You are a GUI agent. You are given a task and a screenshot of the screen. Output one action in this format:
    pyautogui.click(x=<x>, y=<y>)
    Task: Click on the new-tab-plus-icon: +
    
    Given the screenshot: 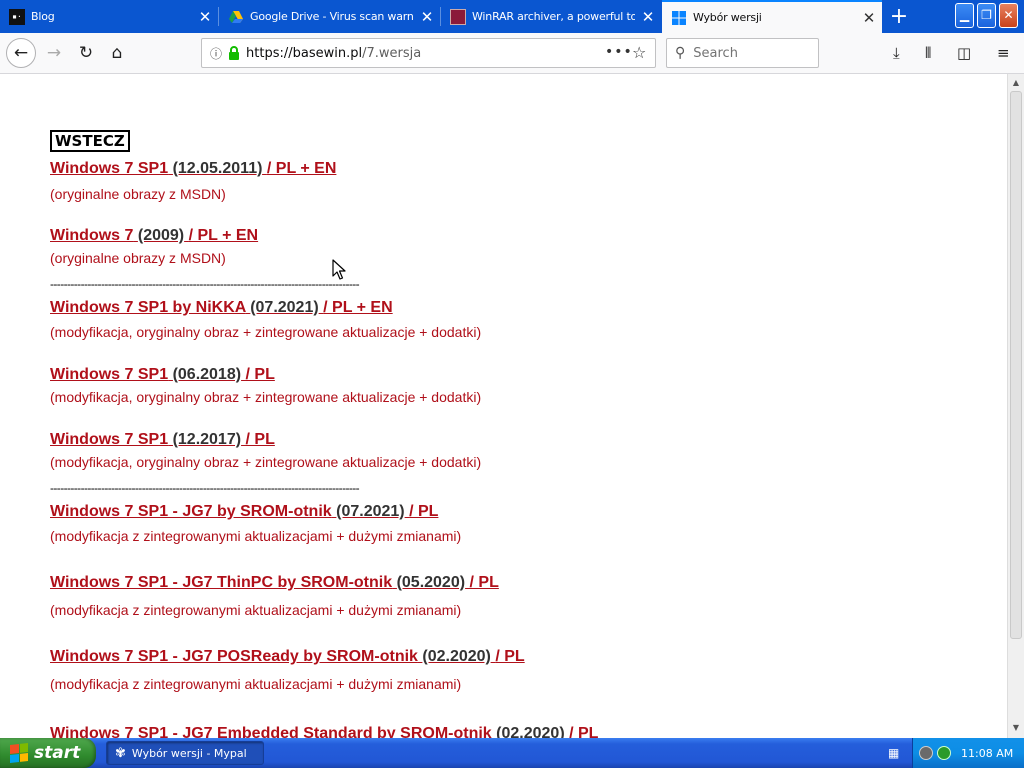 What is the action you would take?
    pyautogui.click(x=899, y=17)
    